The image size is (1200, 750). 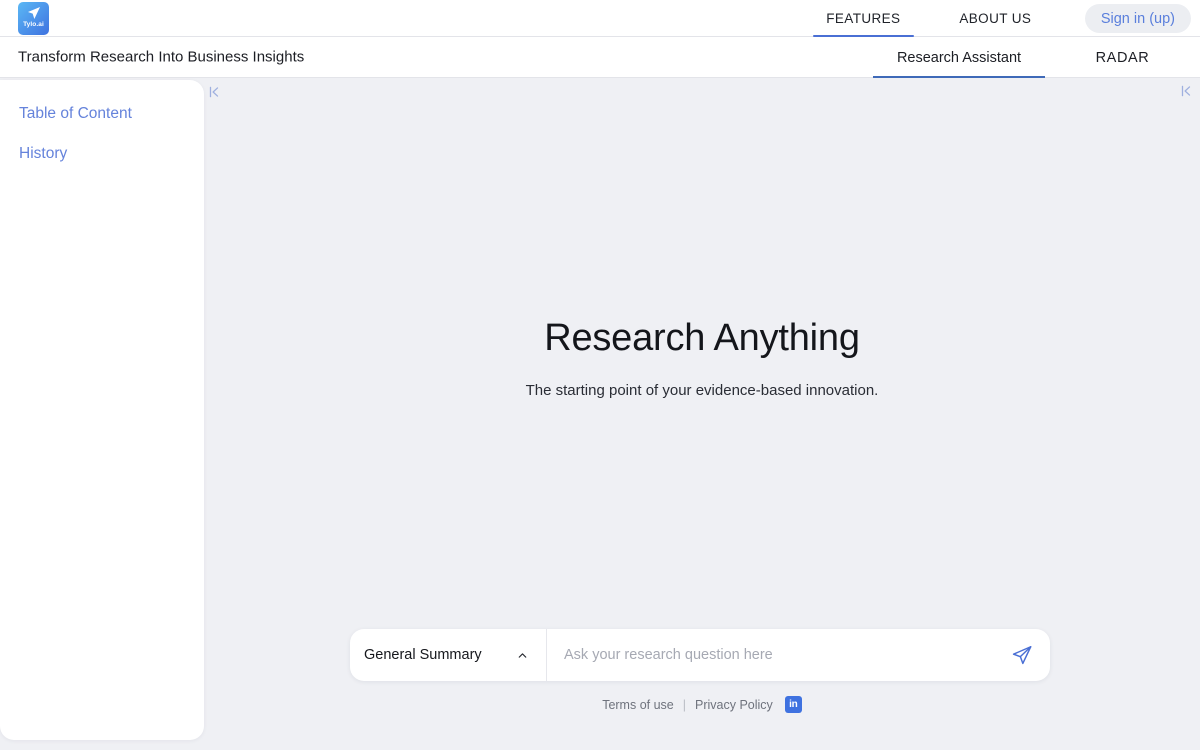 What do you see at coordinates (33, 12) in the screenshot?
I see `paper-plane-icon` at bounding box center [33, 12].